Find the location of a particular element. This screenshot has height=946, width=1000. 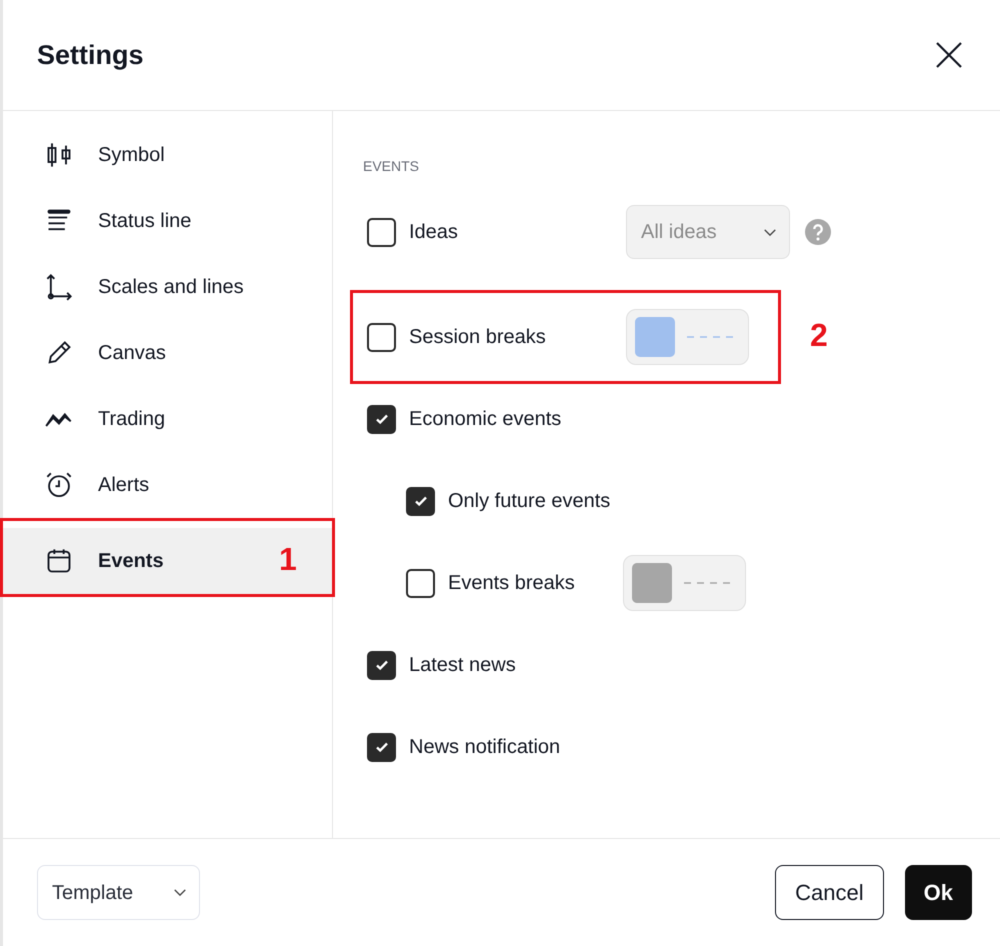

close-icon is located at coordinates (949, 55).